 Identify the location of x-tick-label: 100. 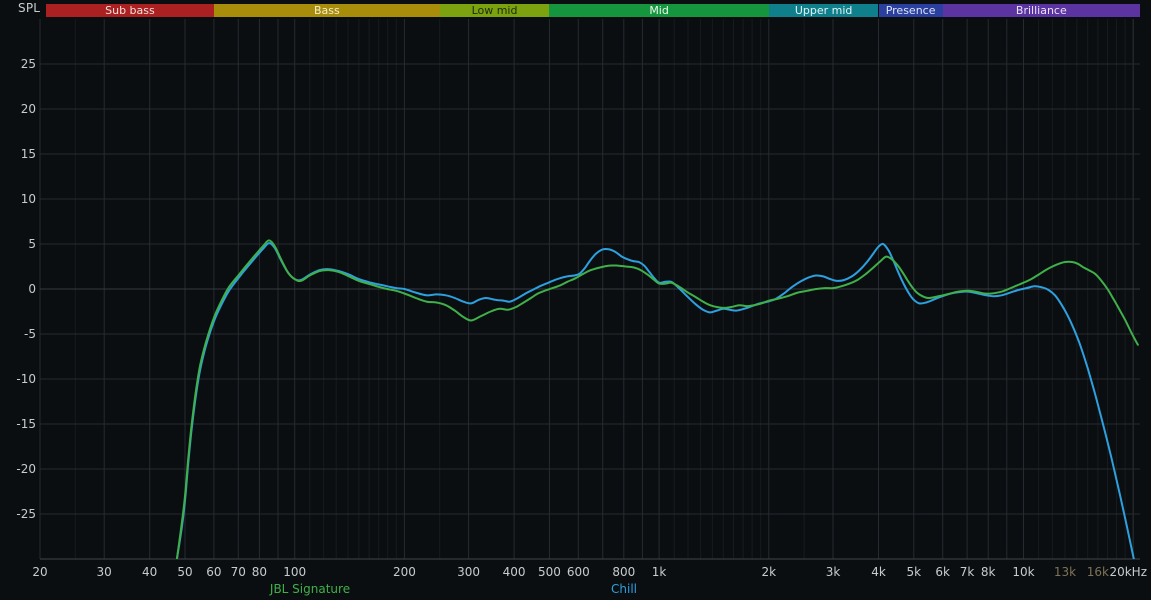
(294, 572).